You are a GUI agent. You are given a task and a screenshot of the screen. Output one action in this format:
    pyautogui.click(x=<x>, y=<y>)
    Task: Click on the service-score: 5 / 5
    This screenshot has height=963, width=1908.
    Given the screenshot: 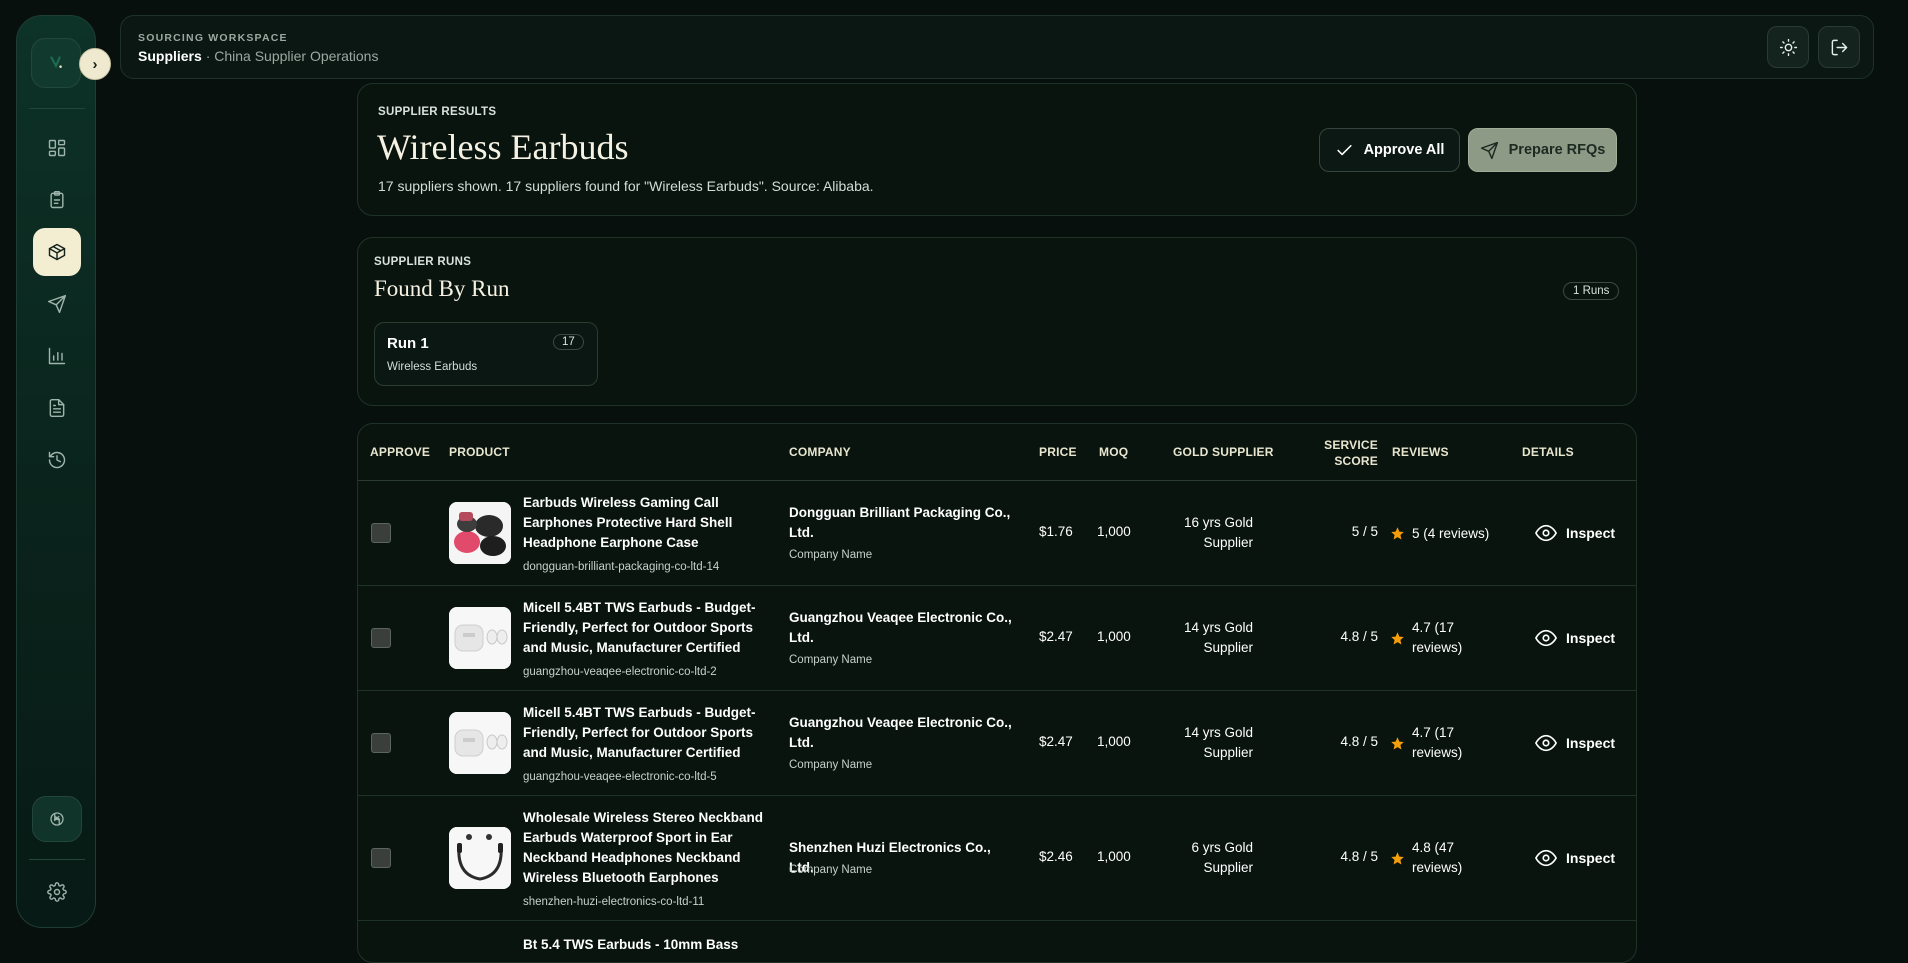 What is the action you would take?
    pyautogui.click(x=1364, y=531)
    